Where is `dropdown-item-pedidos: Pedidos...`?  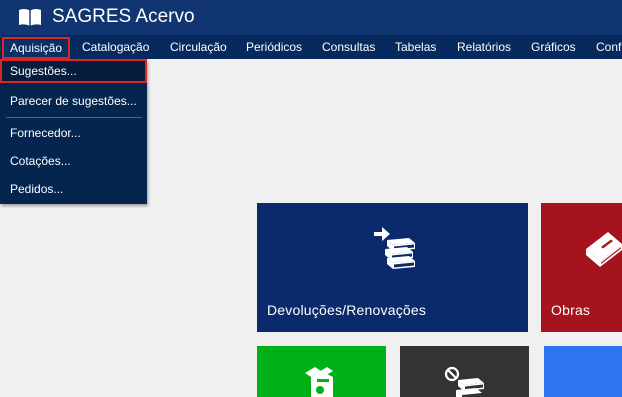
dropdown-item-pedidos: Pedidos... is located at coordinates (73, 189).